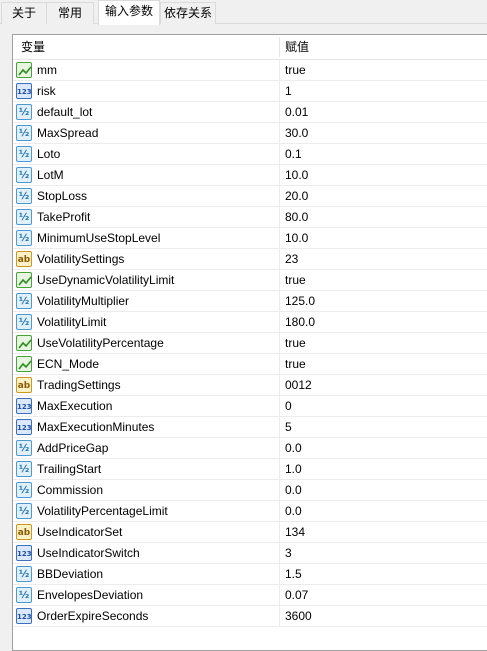 Image resolution: width=487 pixels, height=651 pixels. What do you see at coordinates (288, 553) in the screenshot?
I see `parameter-value: 3` at bounding box center [288, 553].